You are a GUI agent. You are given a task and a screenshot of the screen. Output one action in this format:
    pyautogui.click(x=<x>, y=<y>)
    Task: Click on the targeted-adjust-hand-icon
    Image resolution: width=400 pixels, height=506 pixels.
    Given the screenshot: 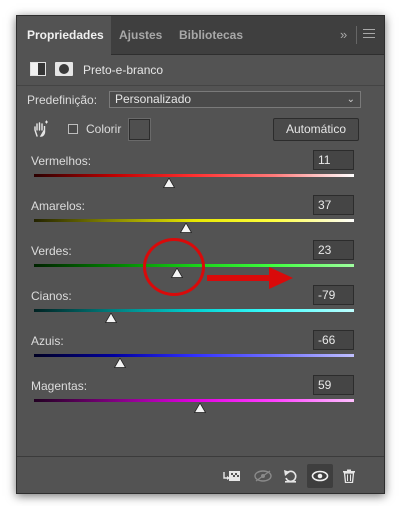 What is the action you would take?
    pyautogui.click(x=40, y=129)
    